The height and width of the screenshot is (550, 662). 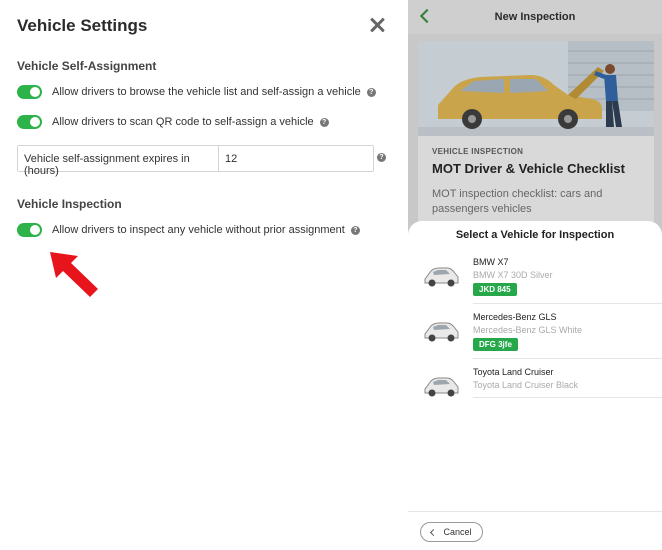 I want to click on cancel-button: Cancel, so click(x=451, y=532).